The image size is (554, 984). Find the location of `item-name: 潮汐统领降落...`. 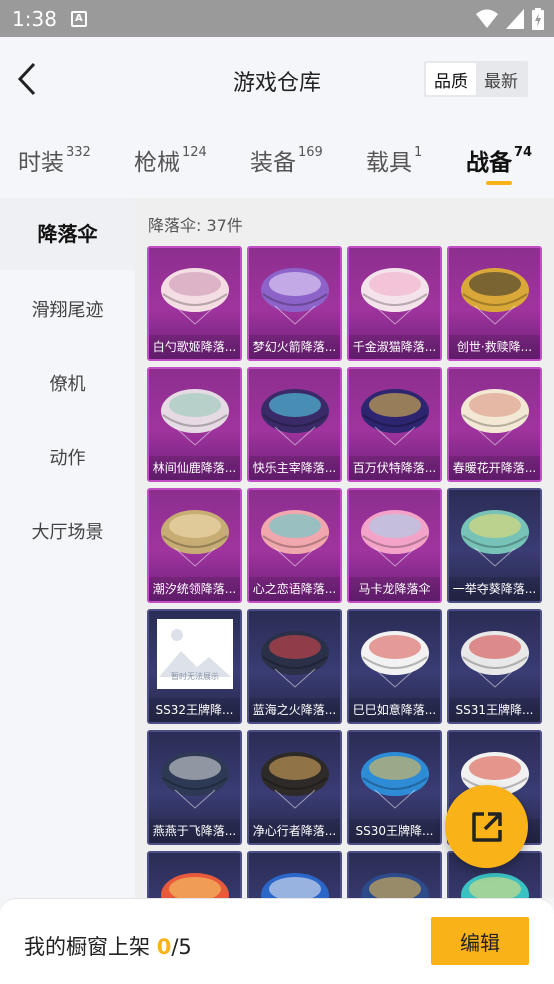

item-name: 潮汐统领降落... is located at coordinates (194, 589).